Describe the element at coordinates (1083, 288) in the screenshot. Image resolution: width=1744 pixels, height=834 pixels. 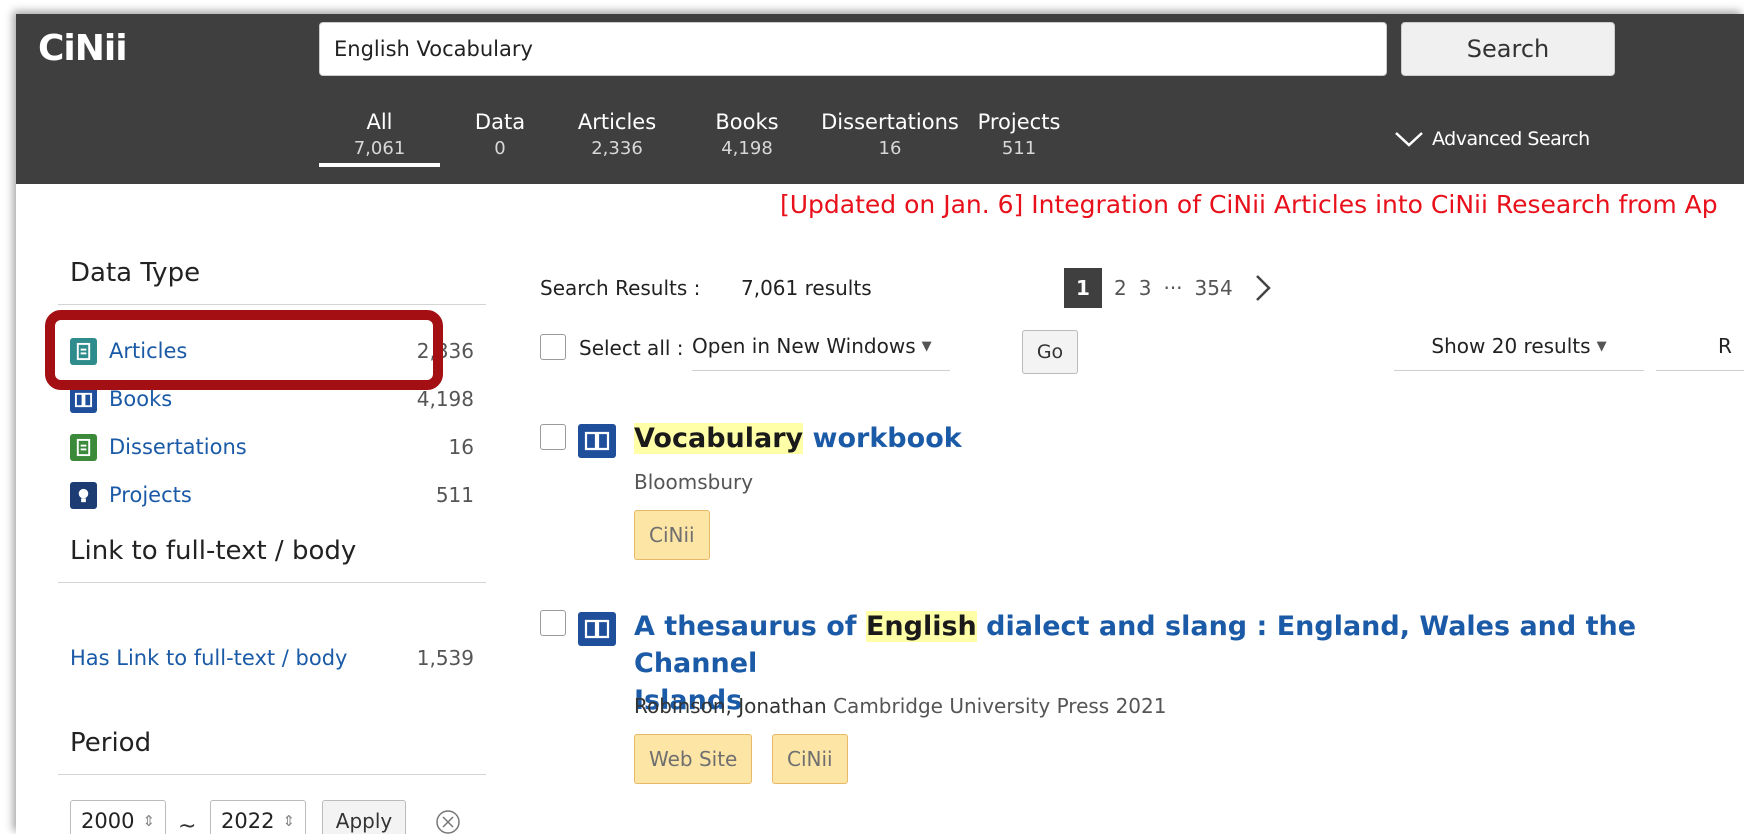
I see `page-current: 1` at that location.